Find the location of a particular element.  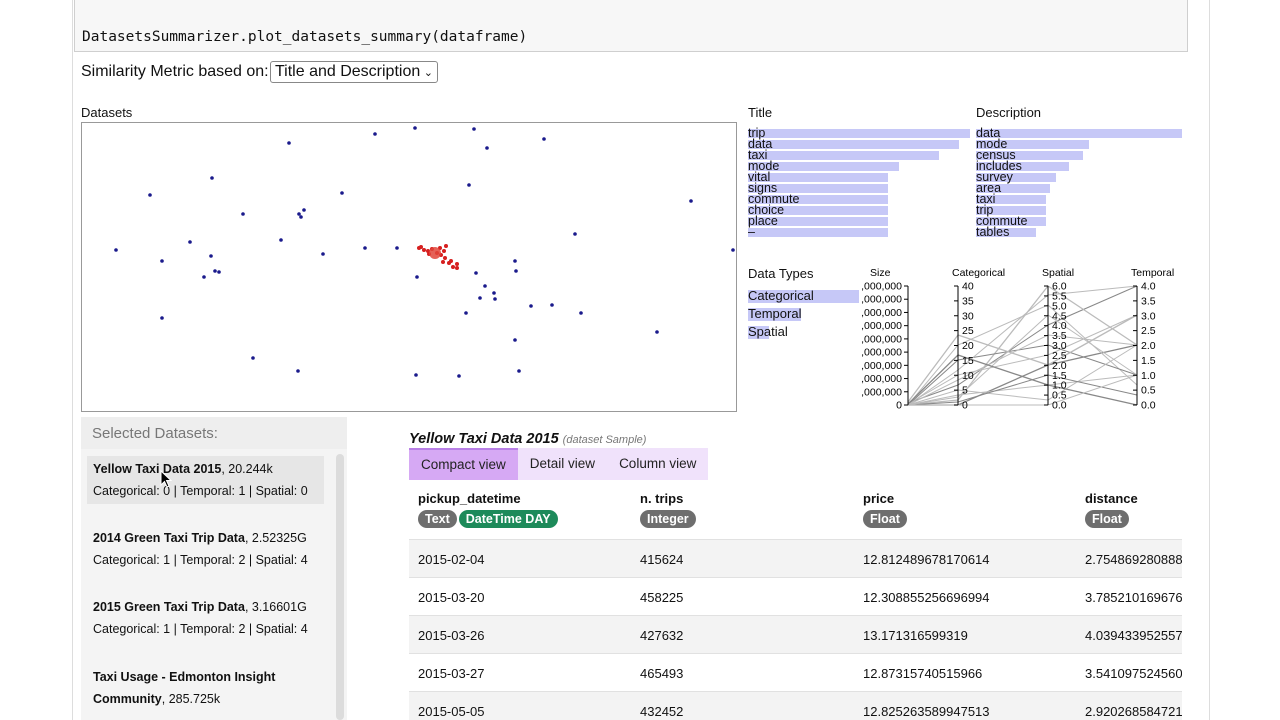

column-header: pickup_datetime is located at coordinates (469, 498).